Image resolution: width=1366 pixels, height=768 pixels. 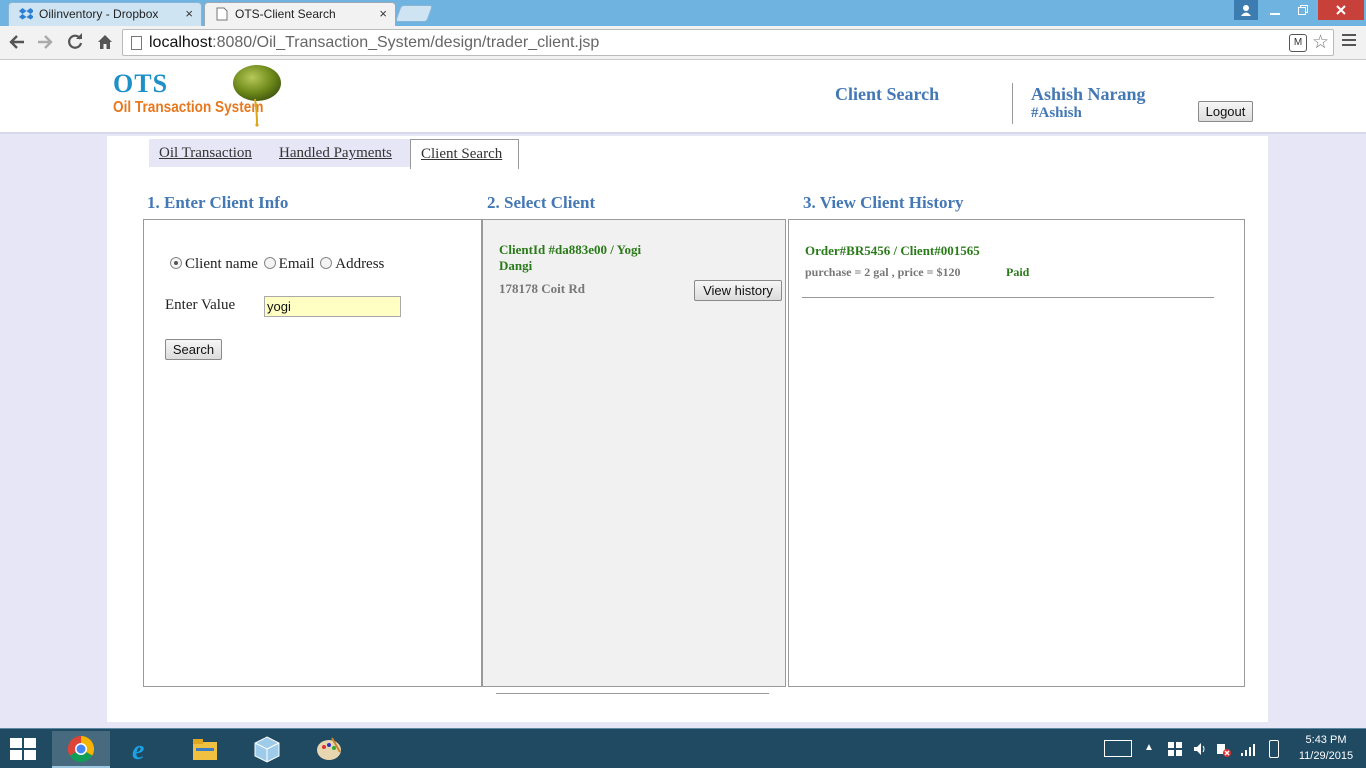 What do you see at coordinates (1326, 740) in the screenshot?
I see `clock-time: 5:43 PM` at bounding box center [1326, 740].